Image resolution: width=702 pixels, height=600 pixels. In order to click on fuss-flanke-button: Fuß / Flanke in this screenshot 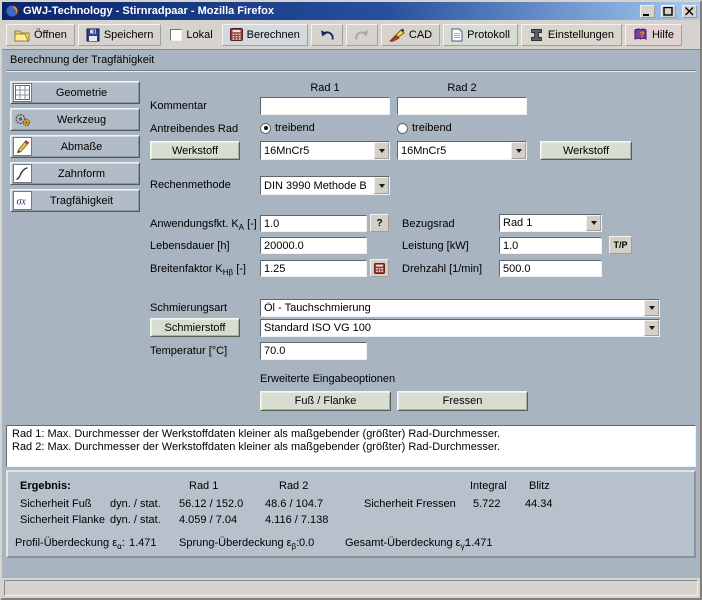, I will do `click(325, 401)`.